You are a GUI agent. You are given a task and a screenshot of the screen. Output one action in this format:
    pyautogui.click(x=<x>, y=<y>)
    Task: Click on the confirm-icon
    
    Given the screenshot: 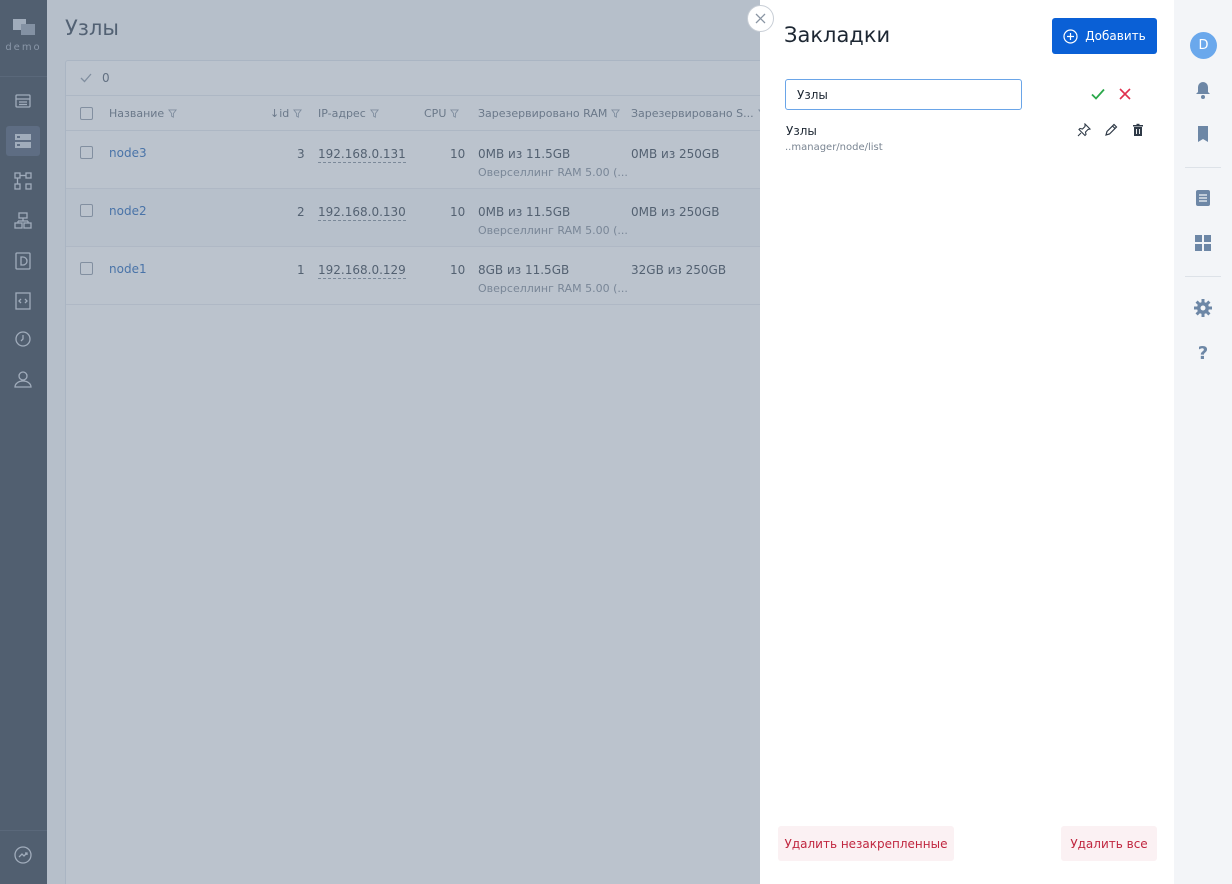 What is the action you would take?
    pyautogui.click(x=1098, y=94)
    